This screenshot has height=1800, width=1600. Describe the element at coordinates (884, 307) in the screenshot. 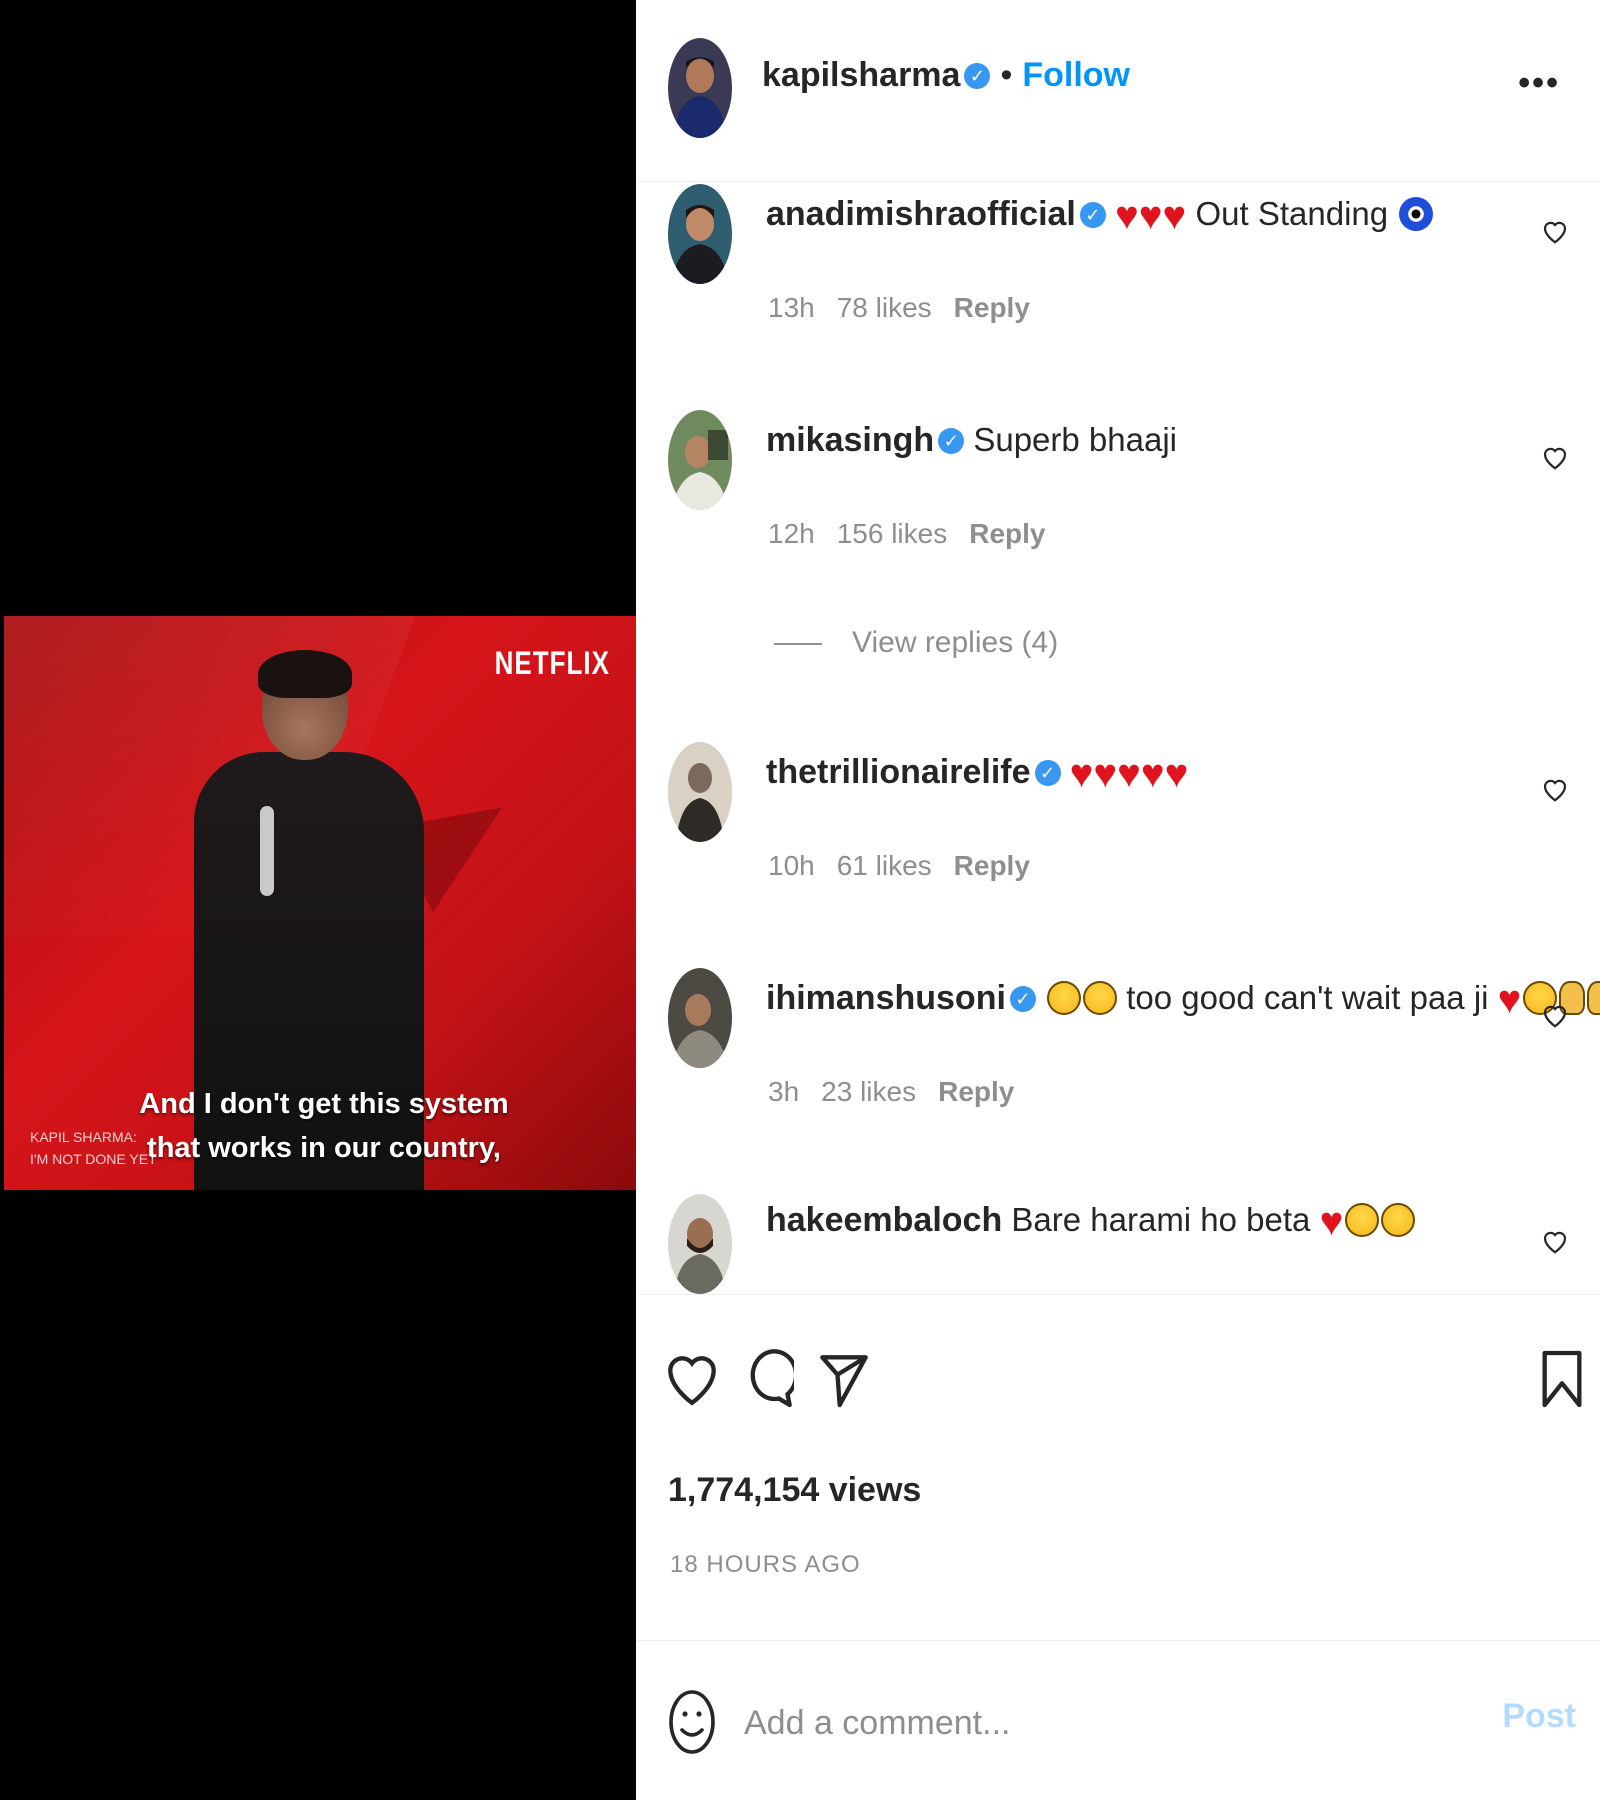

I see `comment-likes: 78 likes` at that location.